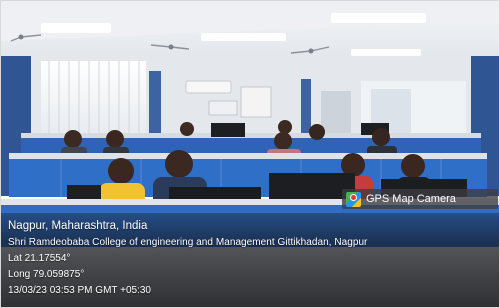 The image size is (500, 308). What do you see at coordinates (411, 199) in the screenshot?
I see `gps-badge-label: GPS Map Camera` at bounding box center [411, 199].